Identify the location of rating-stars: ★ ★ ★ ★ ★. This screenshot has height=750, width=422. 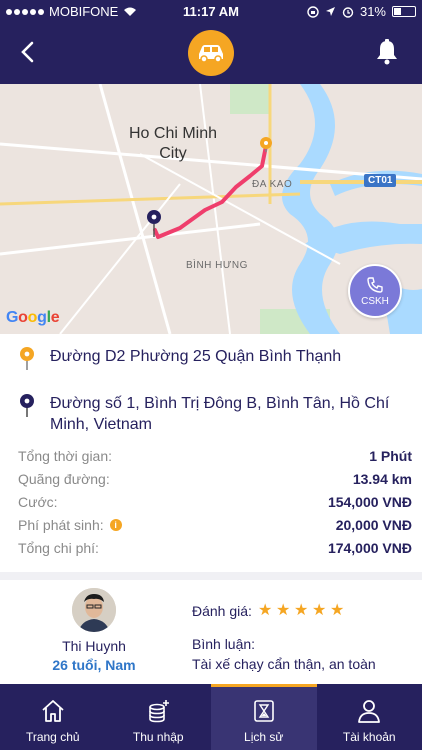
(301, 610).